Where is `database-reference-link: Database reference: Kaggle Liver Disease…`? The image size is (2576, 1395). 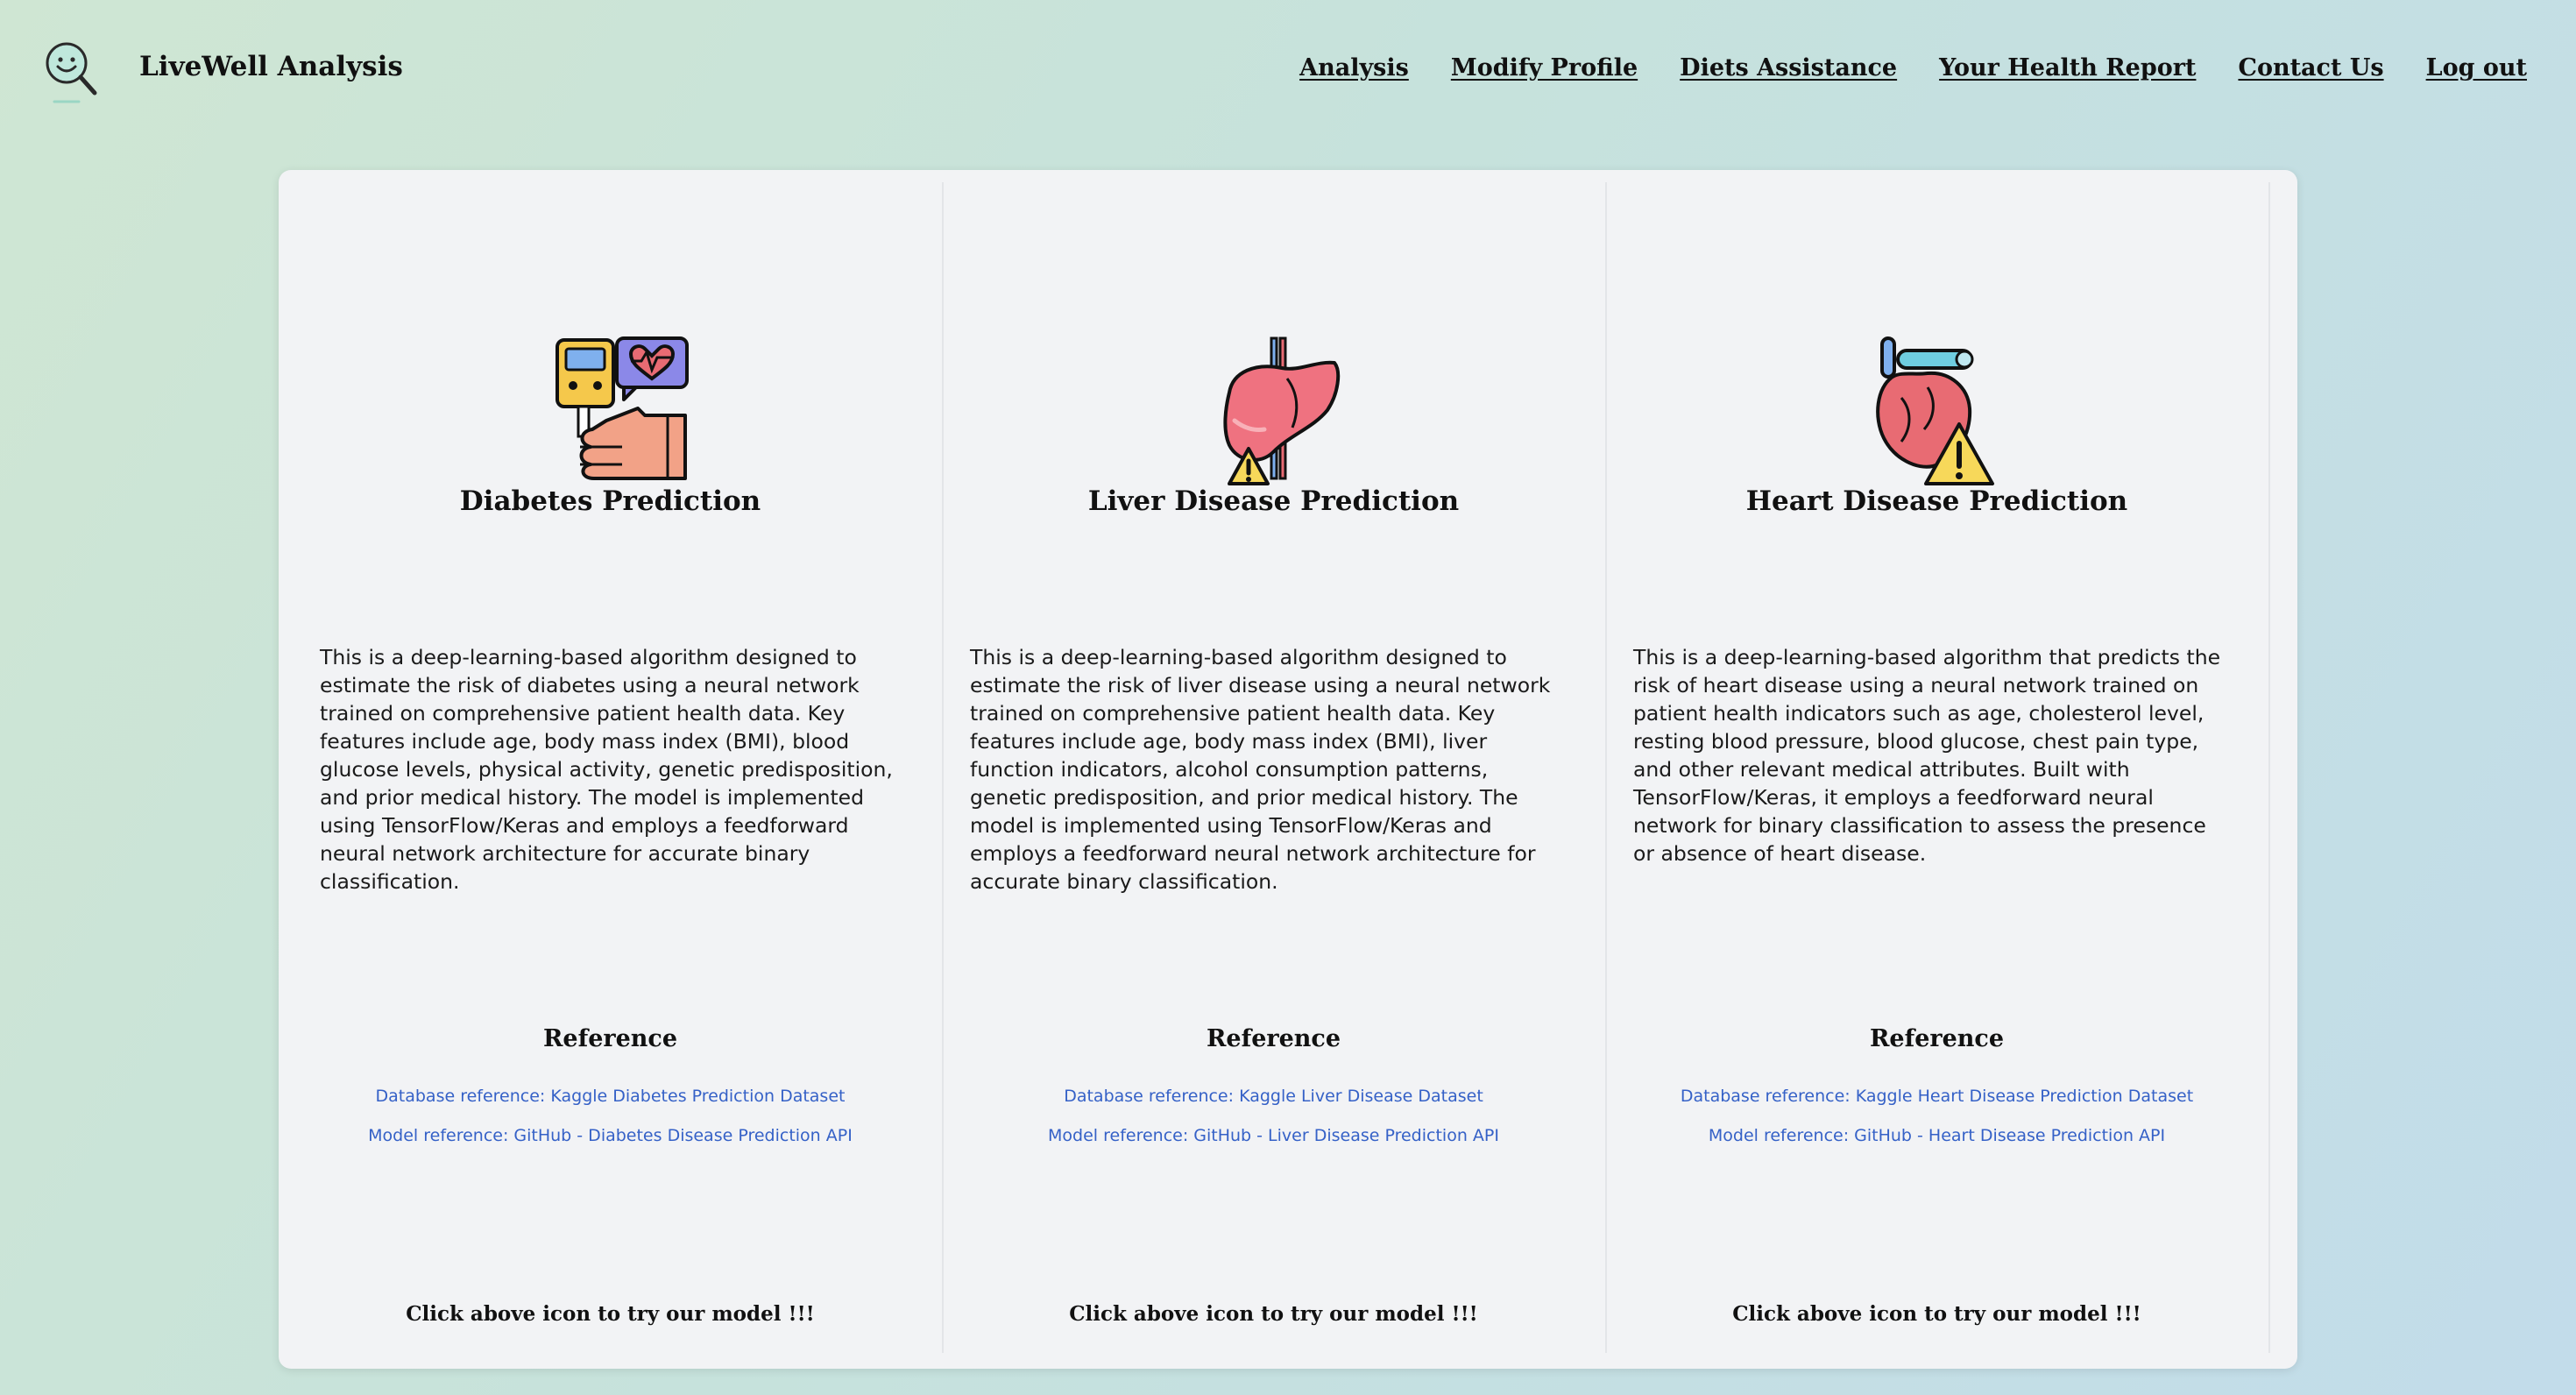
database-reference-link: Database reference: Kaggle Liver Disease… is located at coordinates (1273, 1096).